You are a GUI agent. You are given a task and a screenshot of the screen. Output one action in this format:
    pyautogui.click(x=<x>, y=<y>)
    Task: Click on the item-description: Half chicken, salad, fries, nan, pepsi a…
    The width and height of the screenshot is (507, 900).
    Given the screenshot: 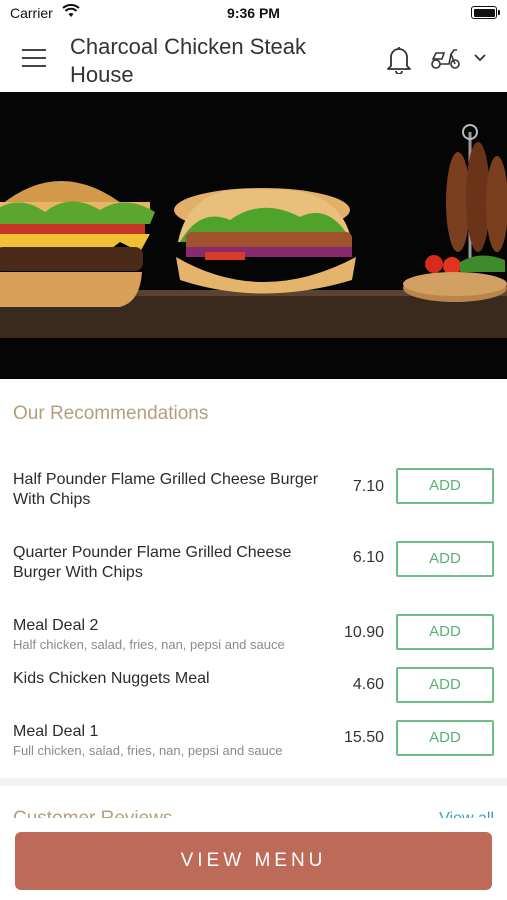 What is the action you would take?
    pyautogui.click(x=149, y=644)
    